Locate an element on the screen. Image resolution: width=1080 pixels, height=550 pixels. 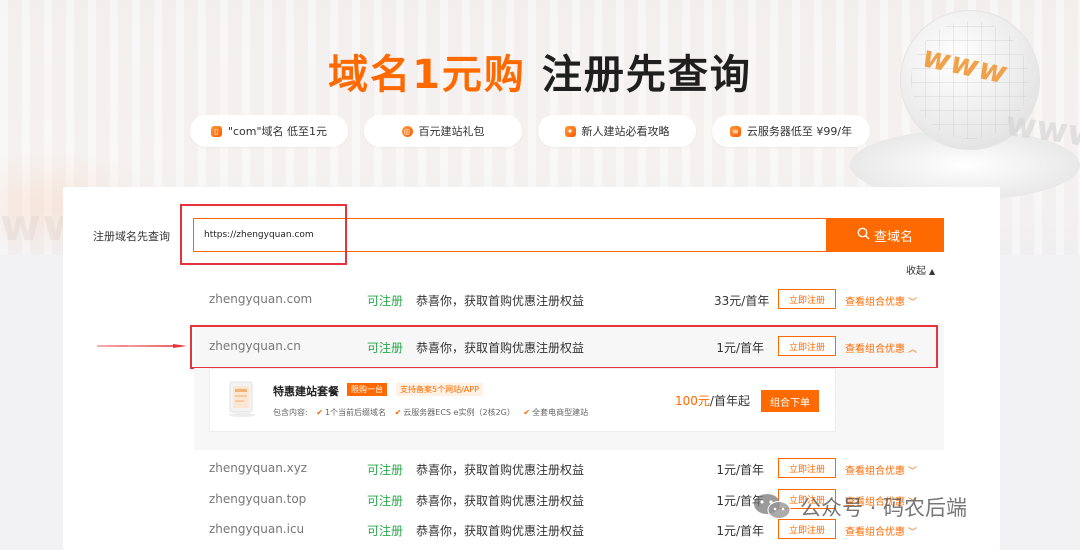
hero-title: 域名1元购 注册先查询 is located at coordinates (540, 71).